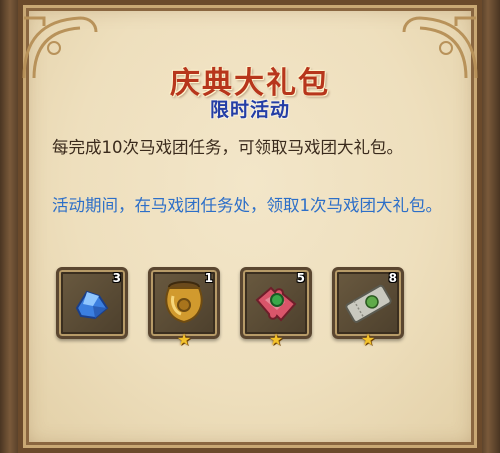 The height and width of the screenshot is (453, 500). I want to click on reward-slot-pot: 1 ★, so click(184, 308).